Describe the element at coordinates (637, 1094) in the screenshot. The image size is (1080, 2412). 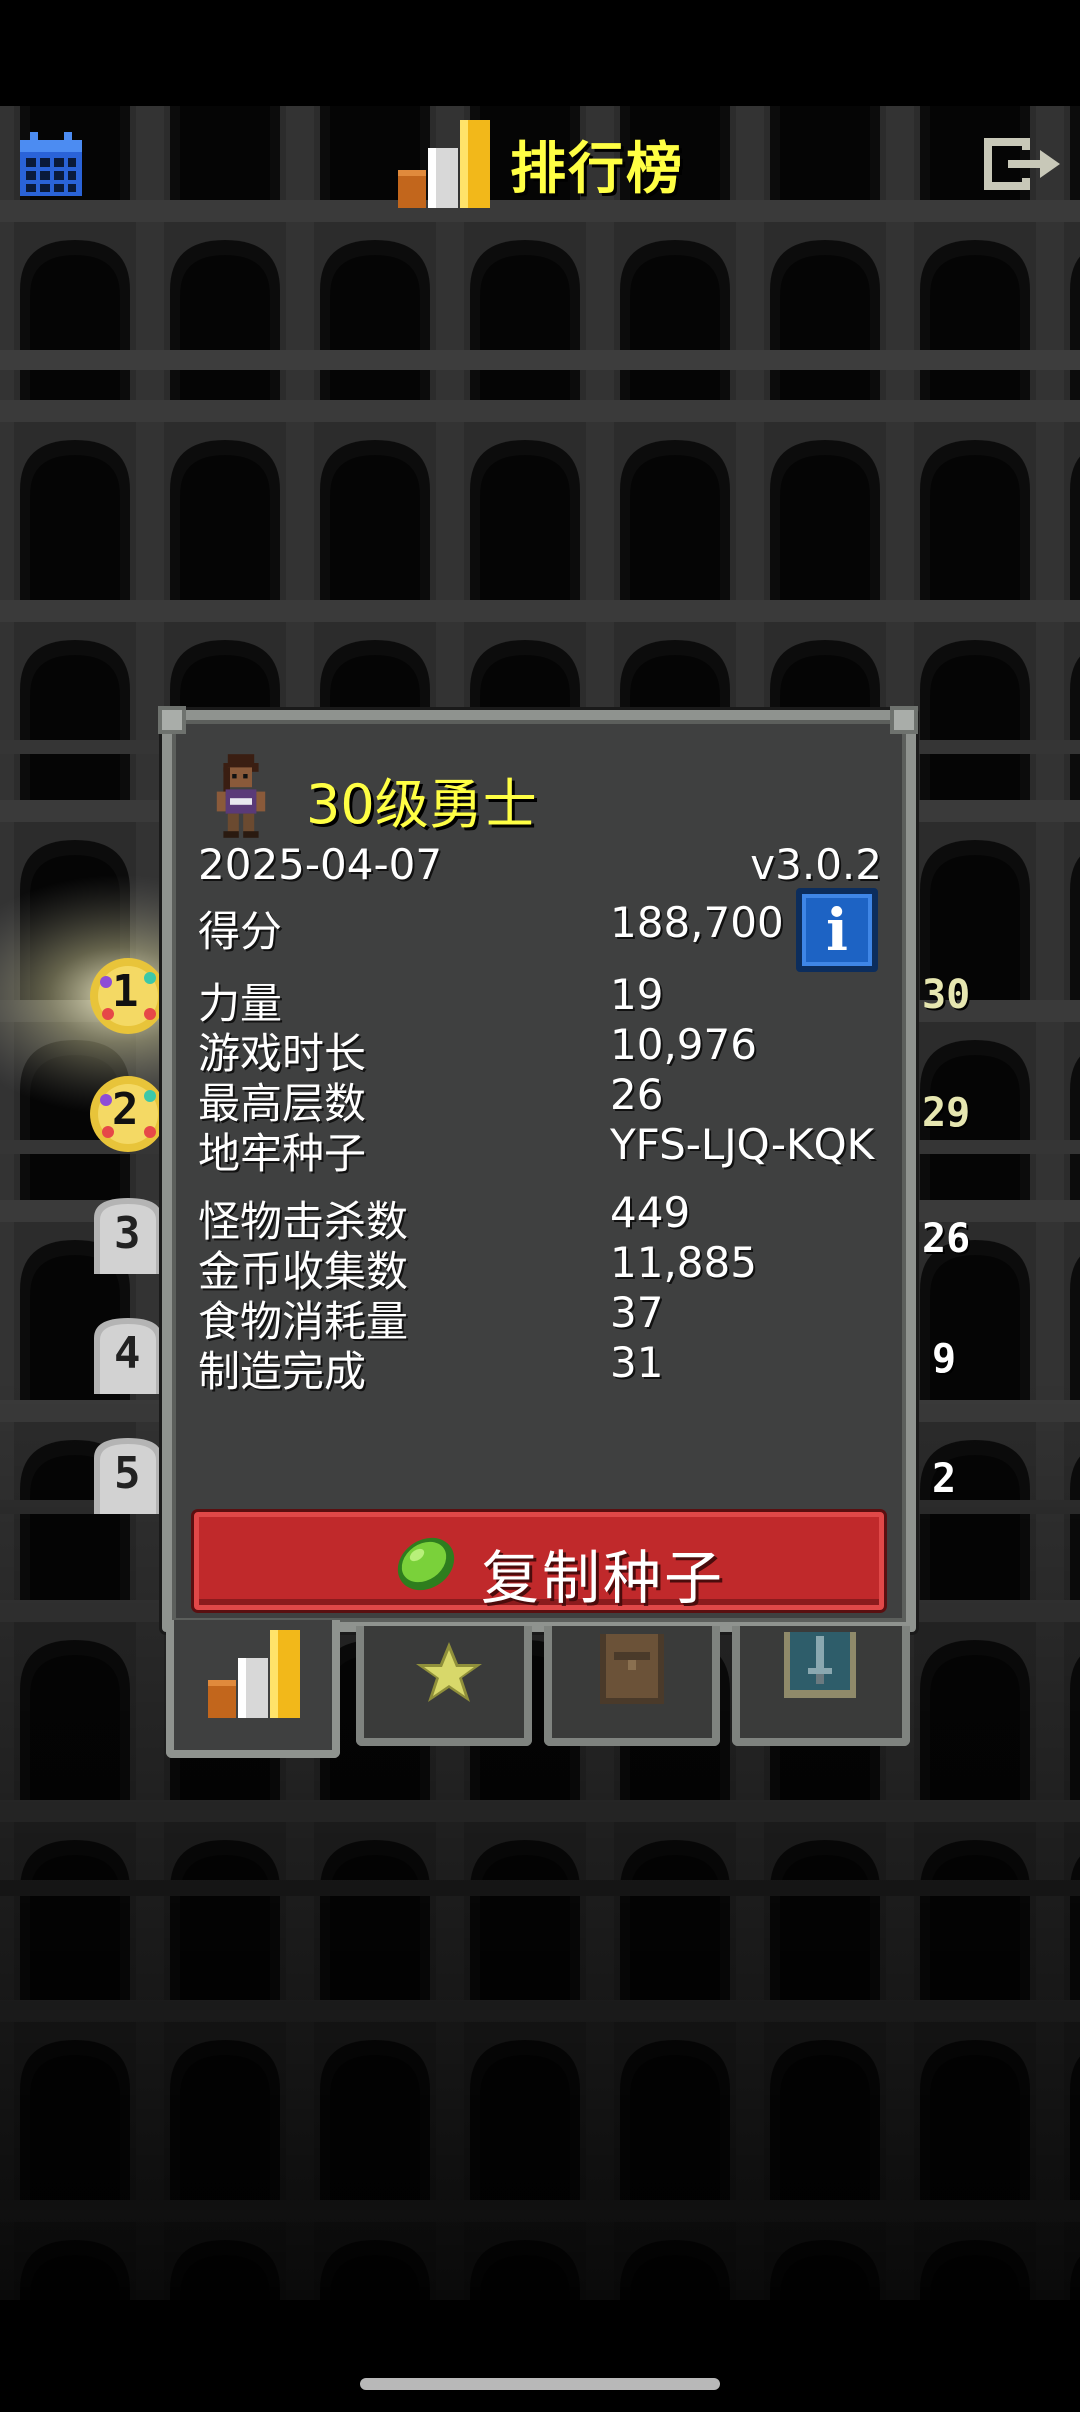
I see `stat-value-max-depth: 26` at that location.